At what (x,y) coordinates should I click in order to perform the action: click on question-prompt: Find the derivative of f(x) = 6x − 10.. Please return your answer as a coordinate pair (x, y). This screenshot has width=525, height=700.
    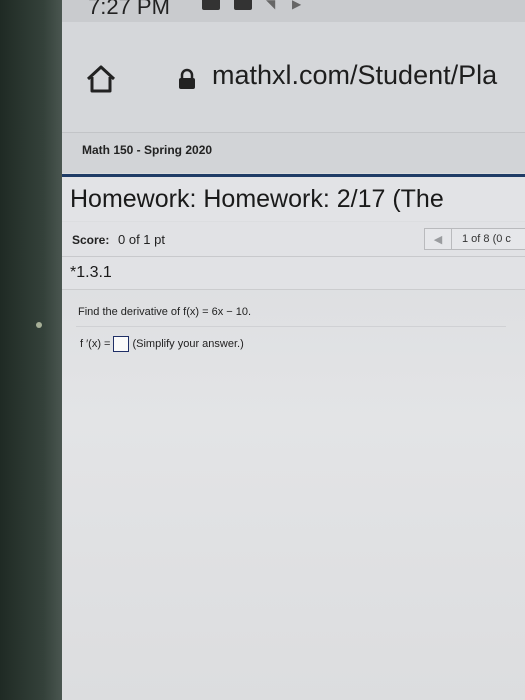
    Looking at the image, I should click on (165, 312).